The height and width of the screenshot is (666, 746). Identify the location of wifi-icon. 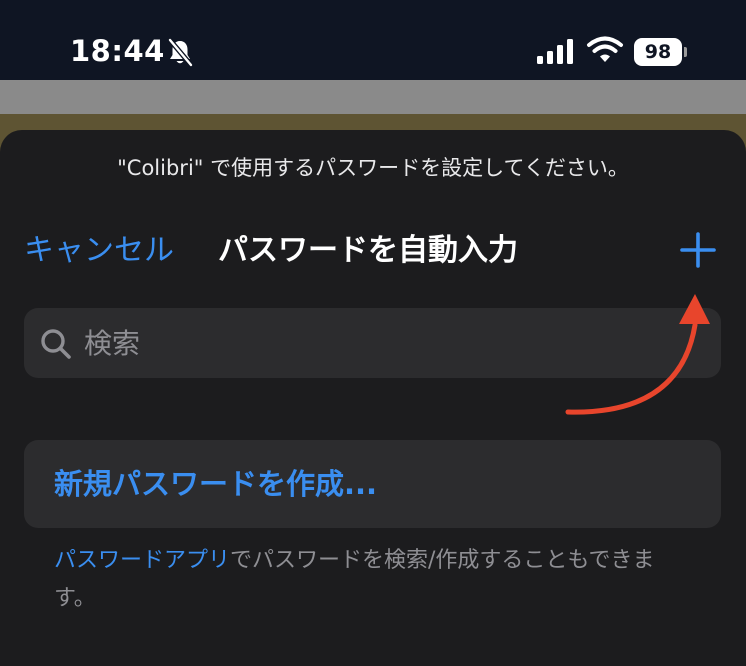
(605, 49).